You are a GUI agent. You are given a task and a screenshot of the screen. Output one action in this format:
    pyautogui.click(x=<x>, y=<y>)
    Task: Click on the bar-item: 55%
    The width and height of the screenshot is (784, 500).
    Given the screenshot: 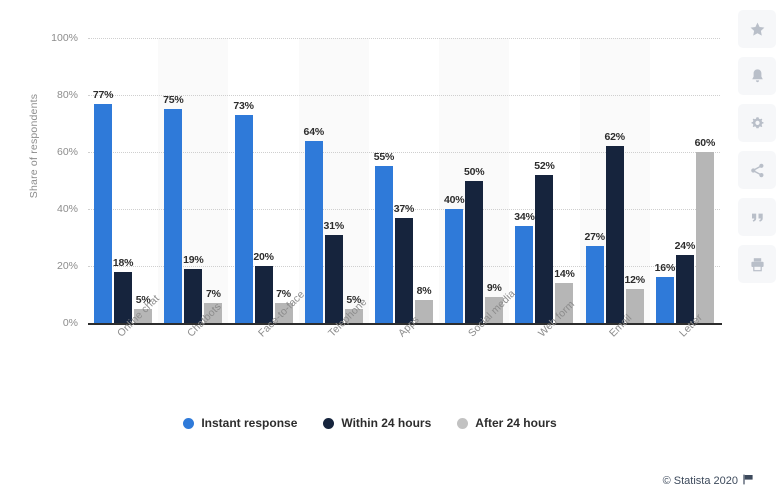 What is the action you would take?
    pyautogui.click(x=384, y=180)
    